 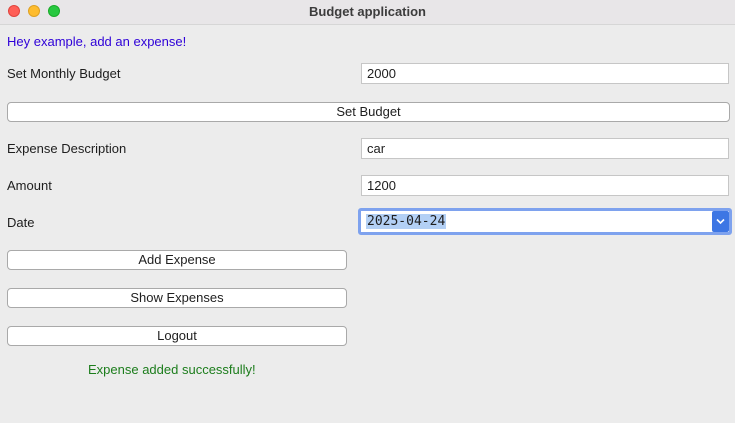 What do you see at coordinates (406, 221) in the screenshot?
I see `date-value: 2025-04-24` at bounding box center [406, 221].